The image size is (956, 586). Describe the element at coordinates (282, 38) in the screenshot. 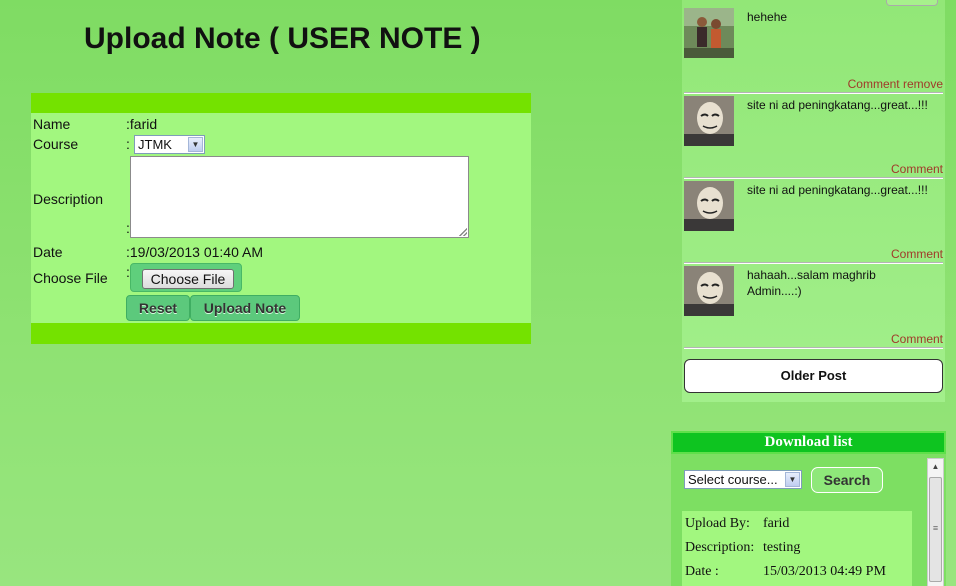

I see `page-title: Upload Note ( USER NOTE )` at that location.